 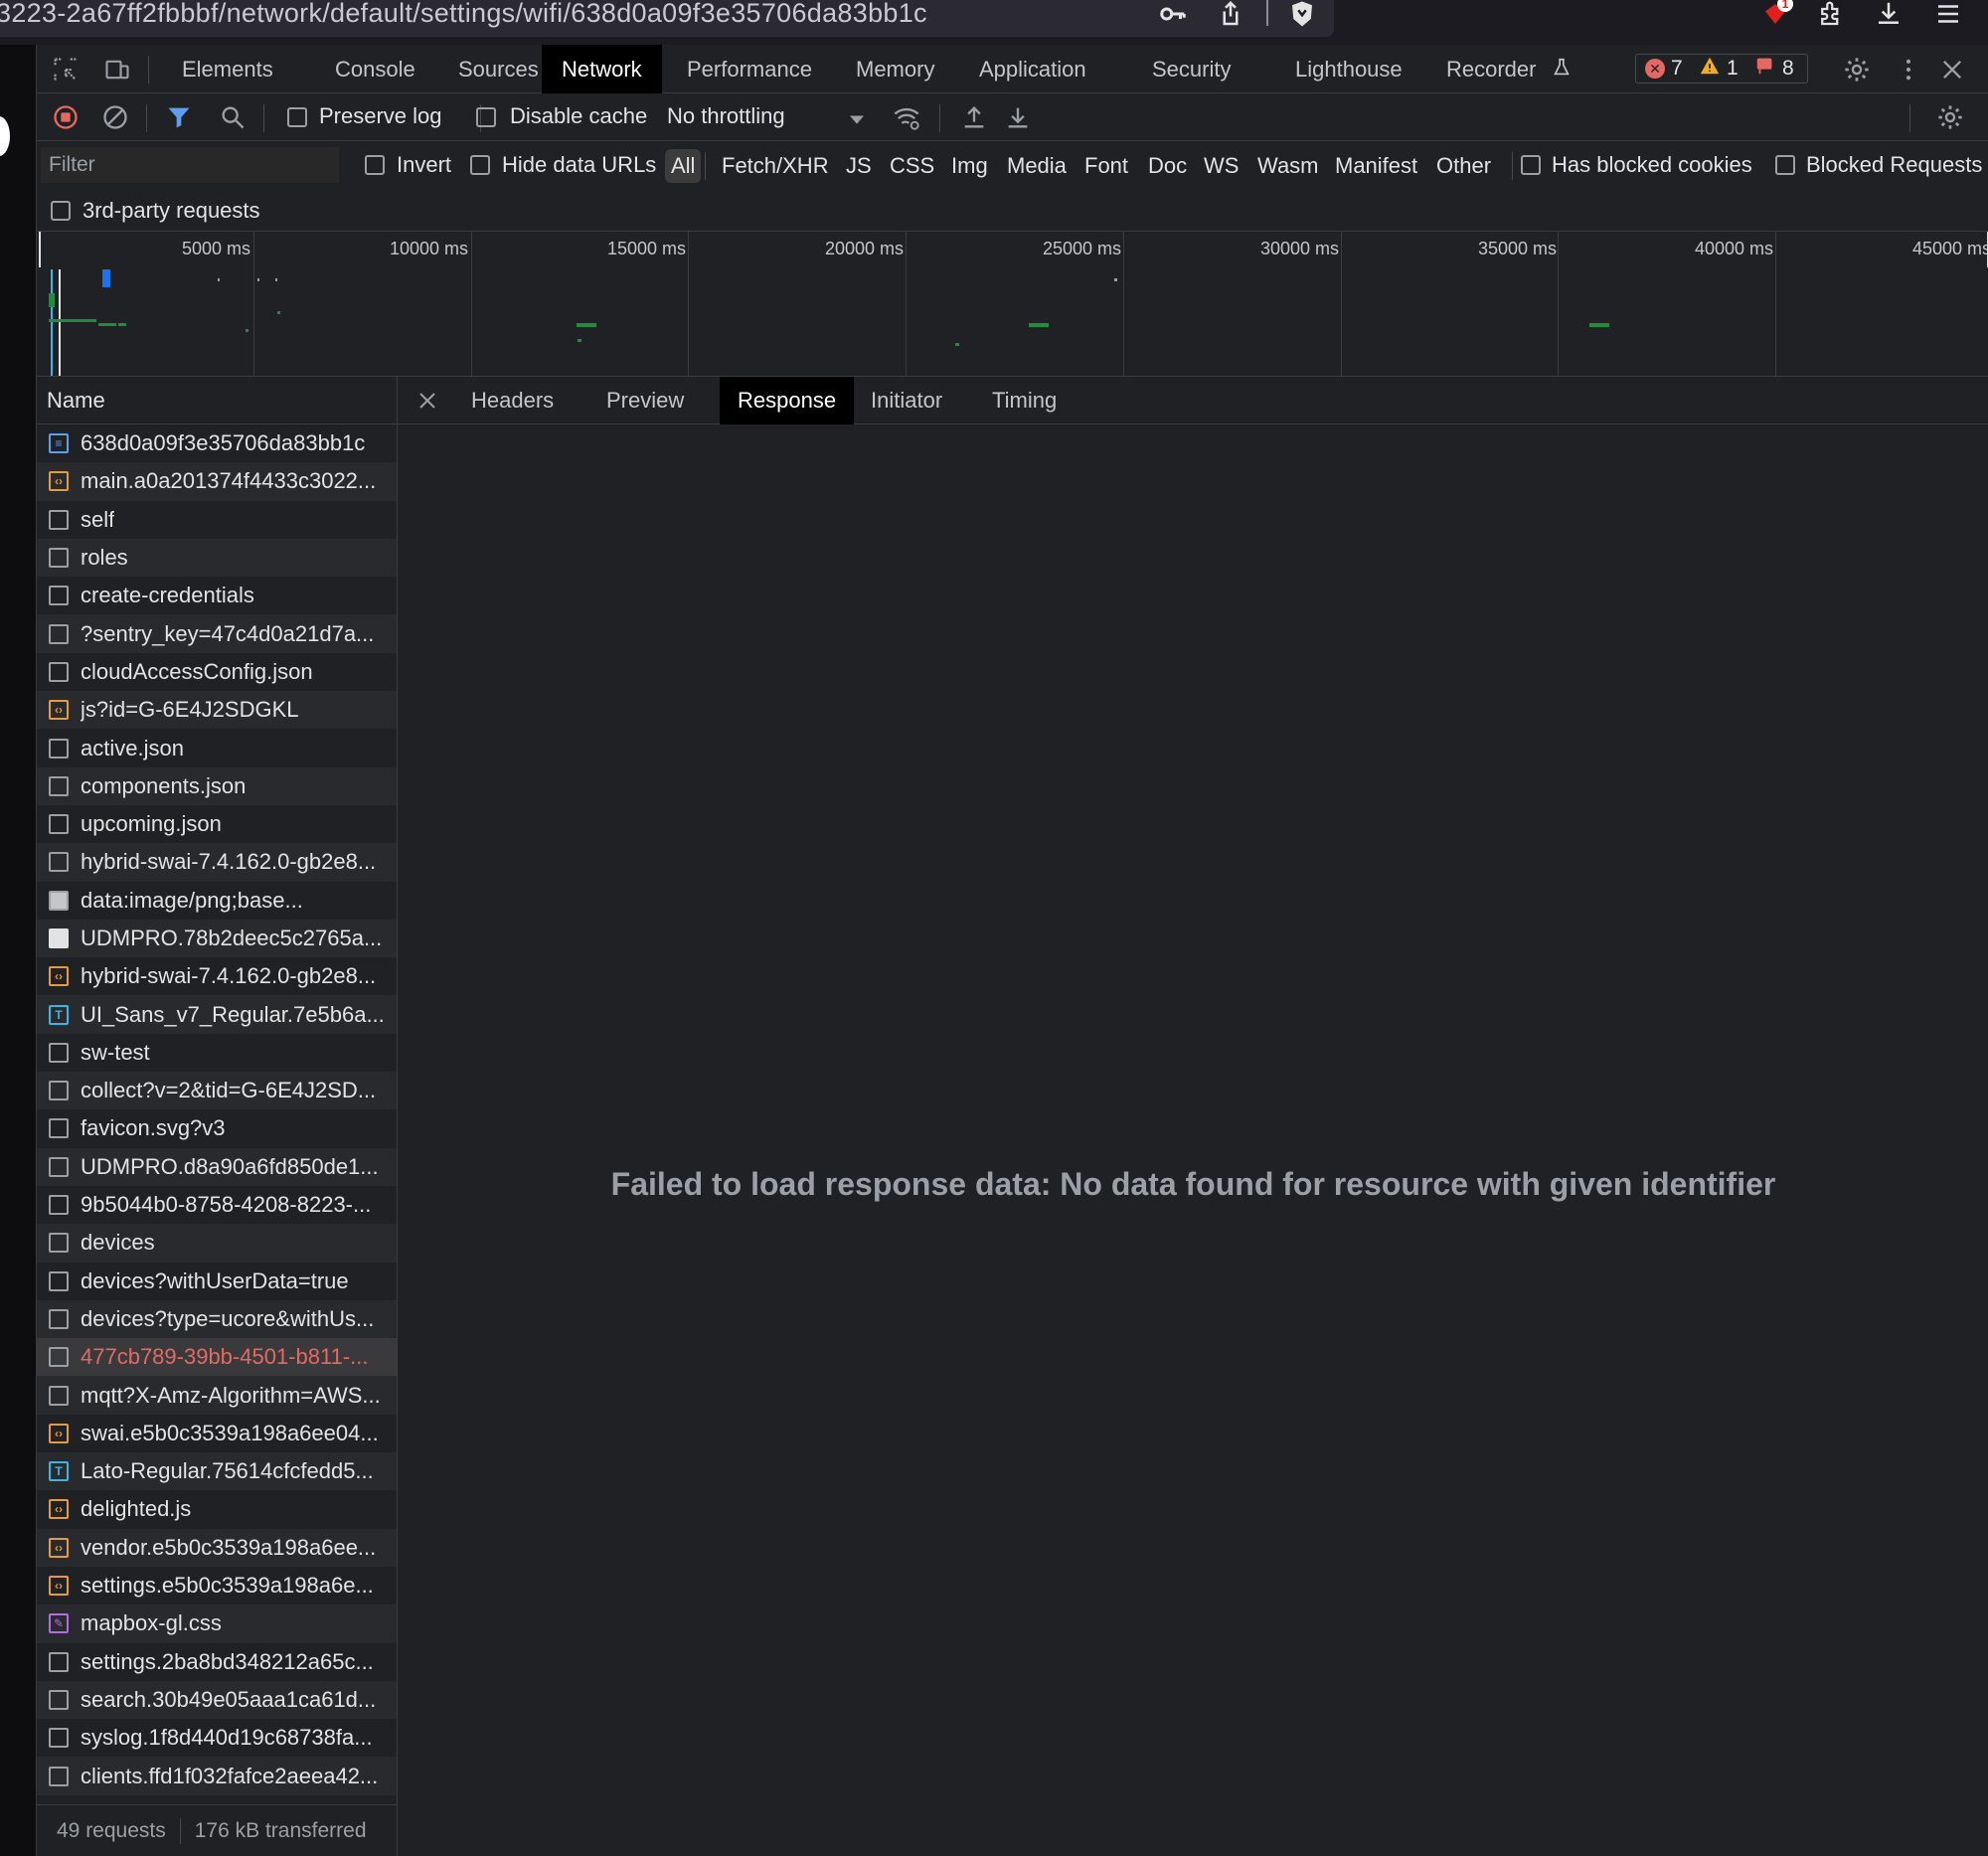 I want to click on share-icon, so click(x=1230, y=14).